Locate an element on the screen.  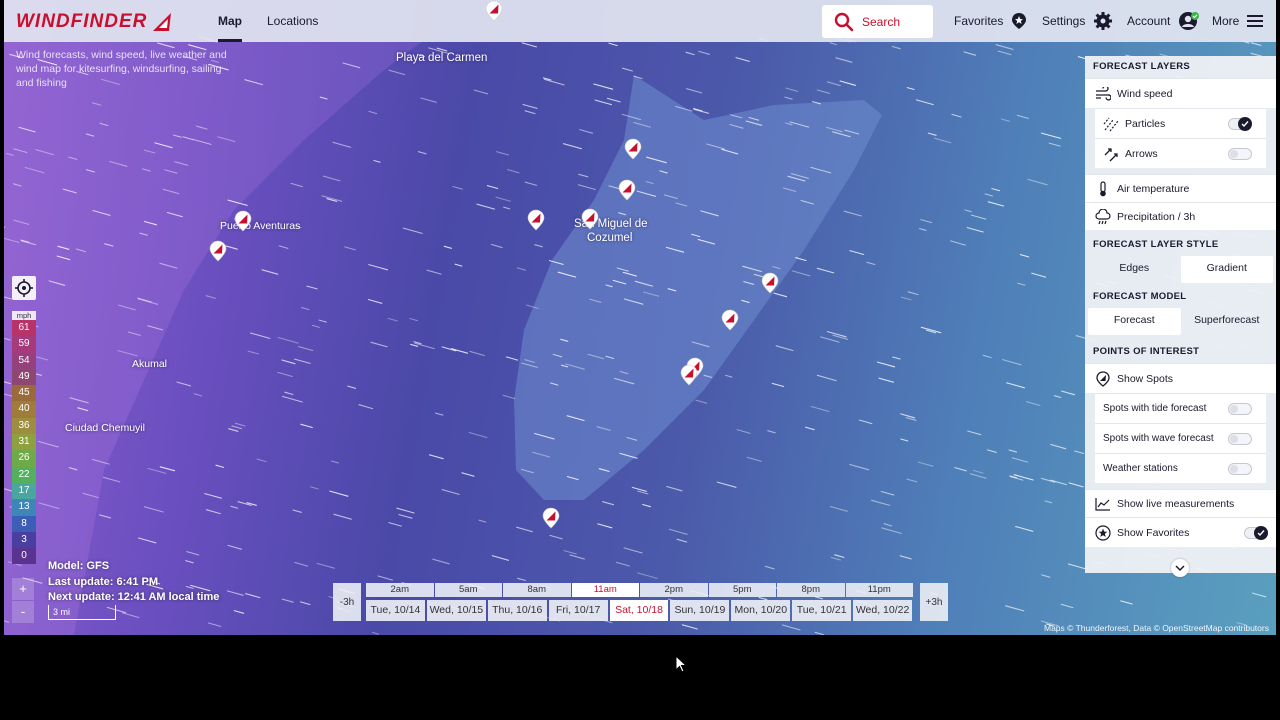
show-favorites-row: Show Favorites is located at coordinates (1180, 532).